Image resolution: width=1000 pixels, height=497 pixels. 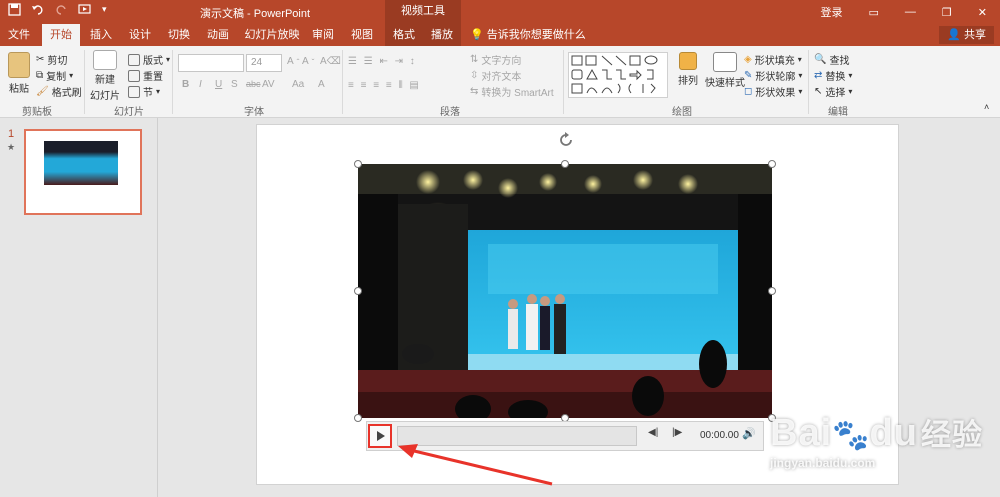 I want to click on char-spacing-button: AV, so click(x=268, y=84).